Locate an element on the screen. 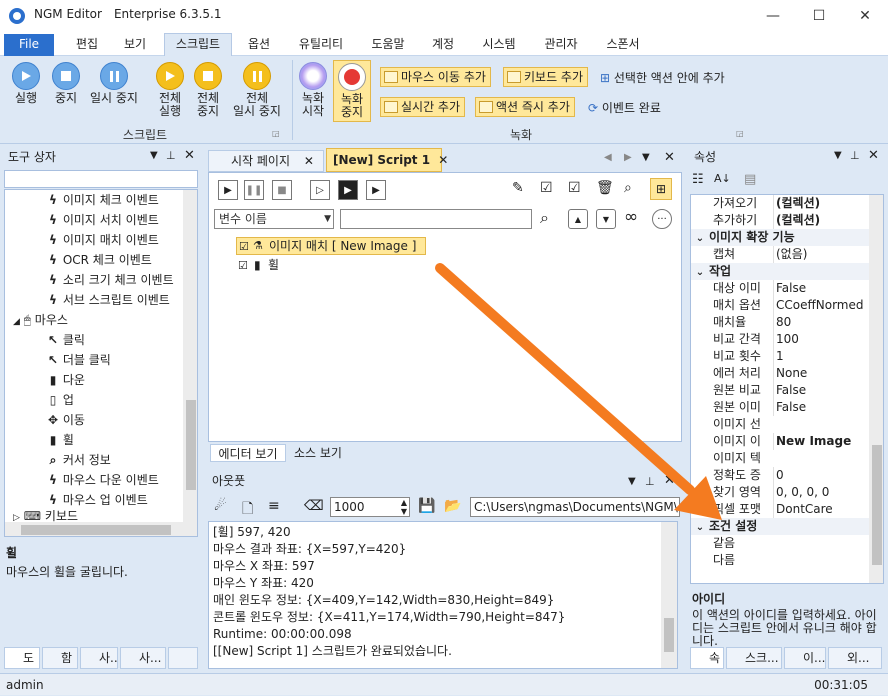  tab-edit: 편집 is located at coordinates (87, 46).